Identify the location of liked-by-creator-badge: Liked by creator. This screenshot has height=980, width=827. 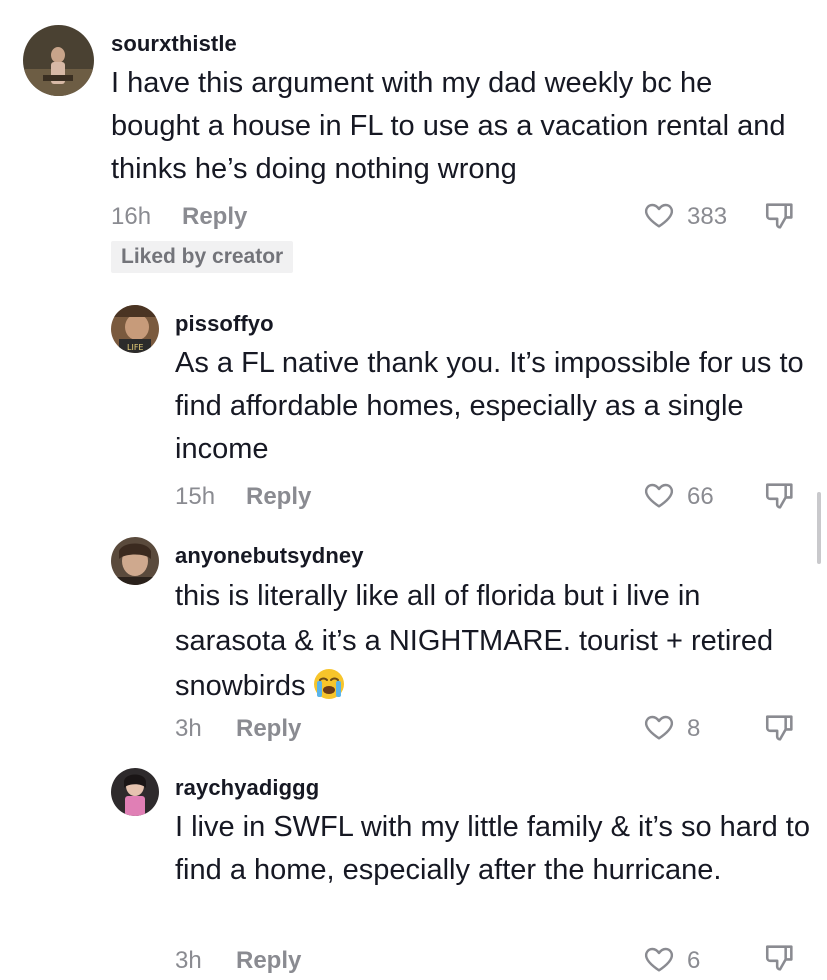
(202, 257).